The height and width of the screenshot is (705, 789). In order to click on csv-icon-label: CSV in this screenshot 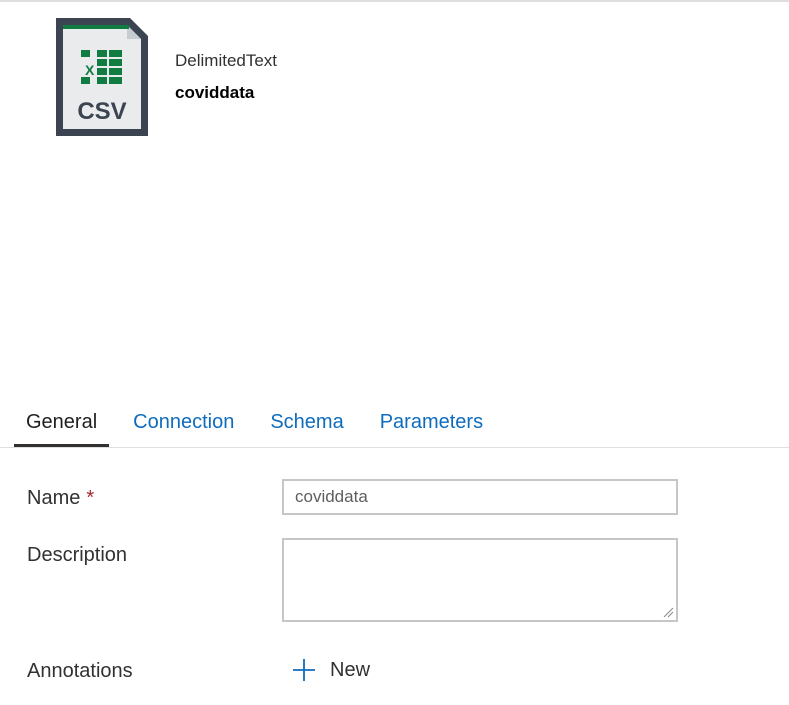, I will do `click(101, 111)`.